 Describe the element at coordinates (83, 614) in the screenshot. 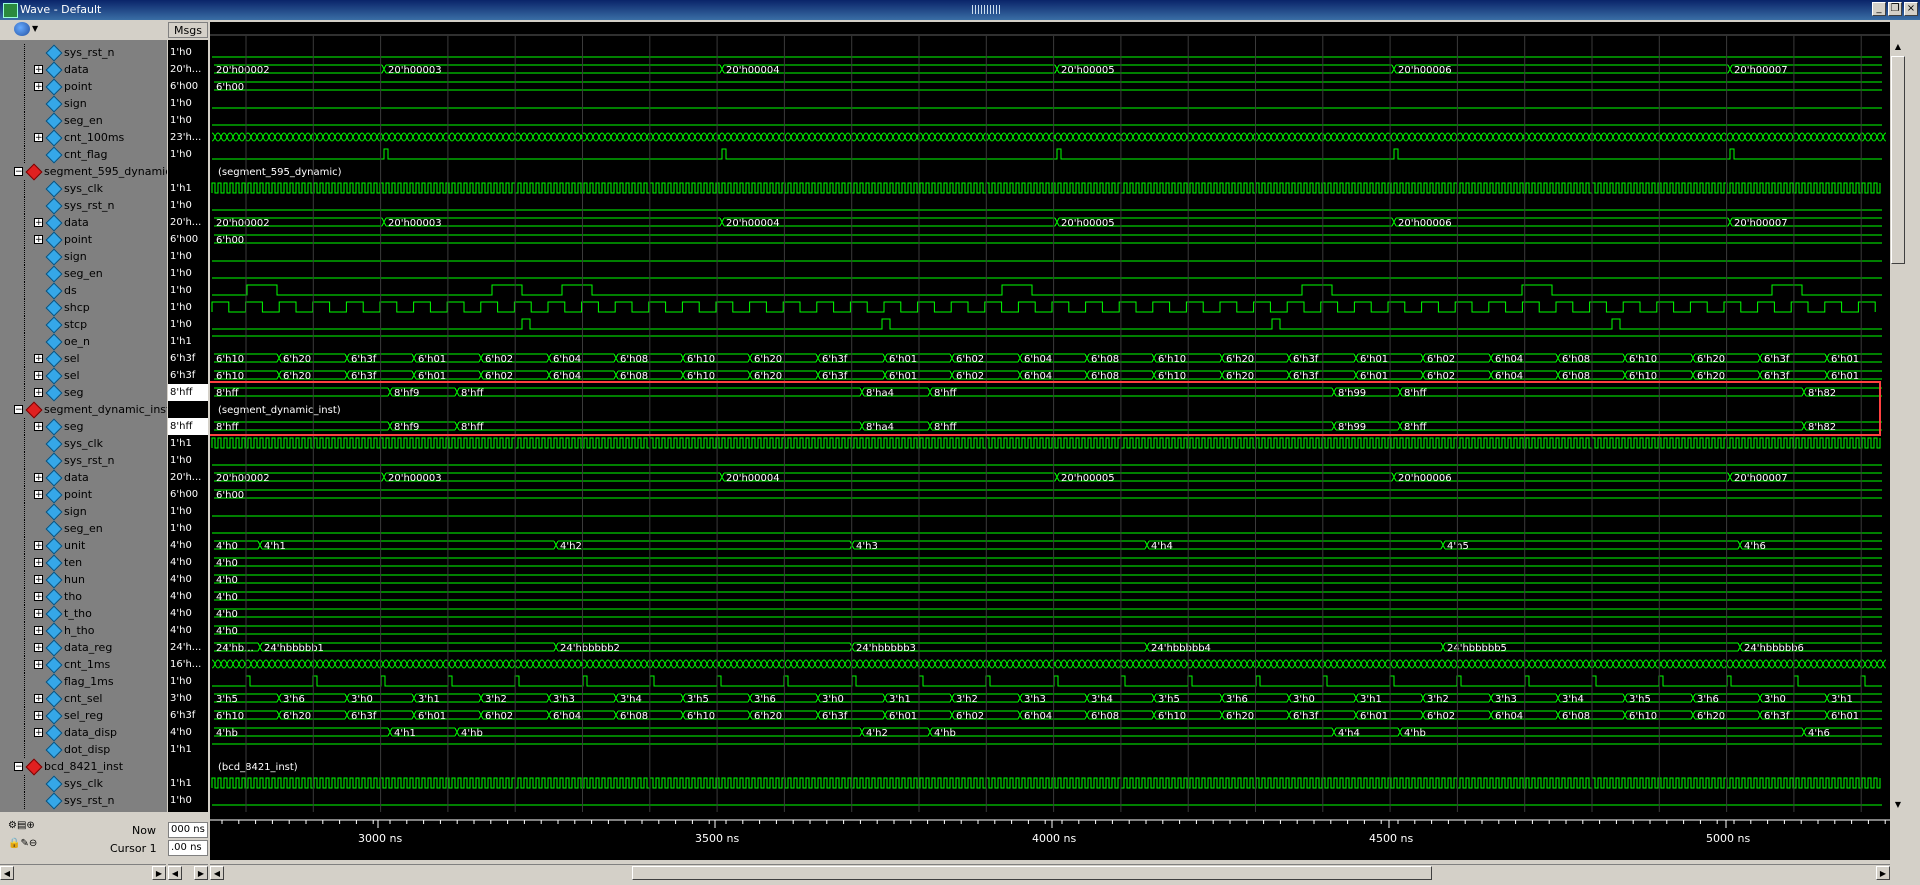

I see `signal-row-t-tho: + t_tho` at that location.